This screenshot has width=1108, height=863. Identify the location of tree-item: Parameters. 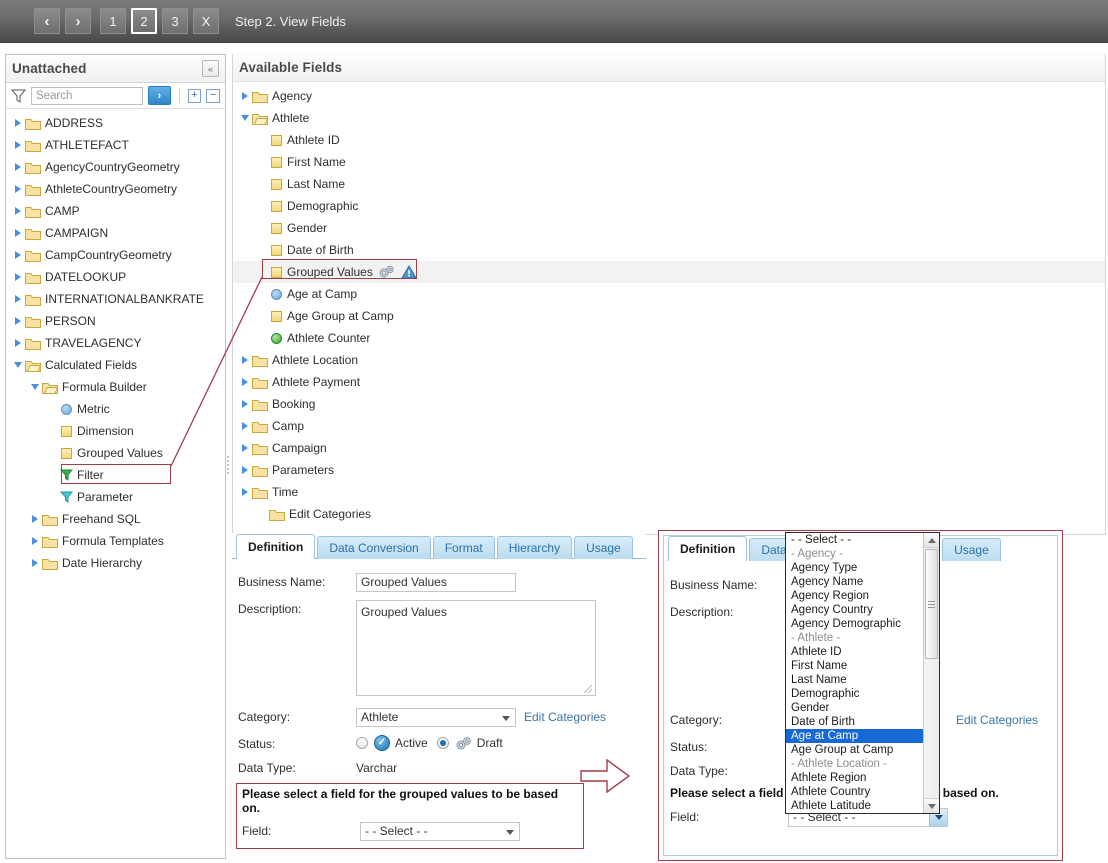
(669, 470).